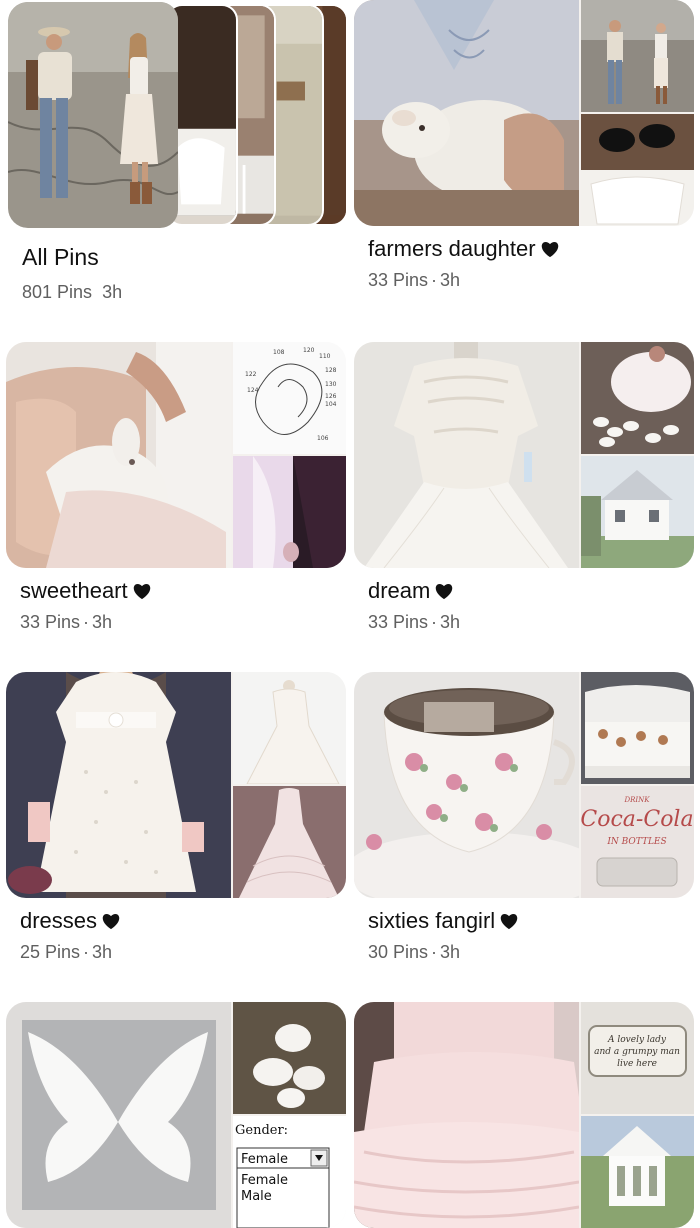 This screenshot has width=700, height=1228. Describe the element at coordinates (325, 356) in the screenshot. I see `svg-text: 110` at that location.